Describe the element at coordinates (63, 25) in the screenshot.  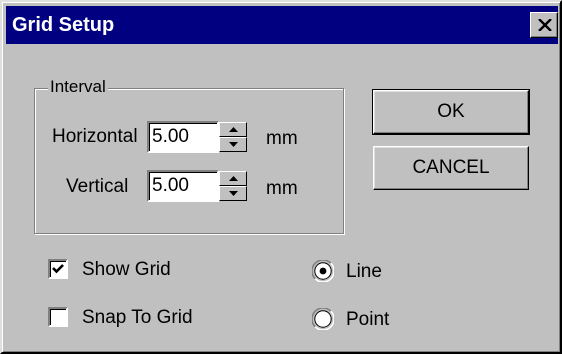
I see `window-title: Grid Setup` at that location.